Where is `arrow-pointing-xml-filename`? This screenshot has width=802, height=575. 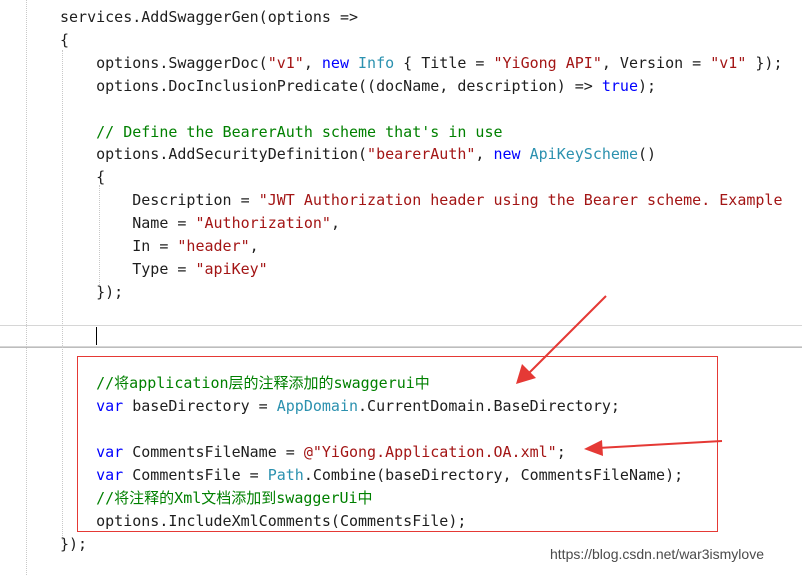 arrow-pointing-xml-filename is located at coordinates (653, 448).